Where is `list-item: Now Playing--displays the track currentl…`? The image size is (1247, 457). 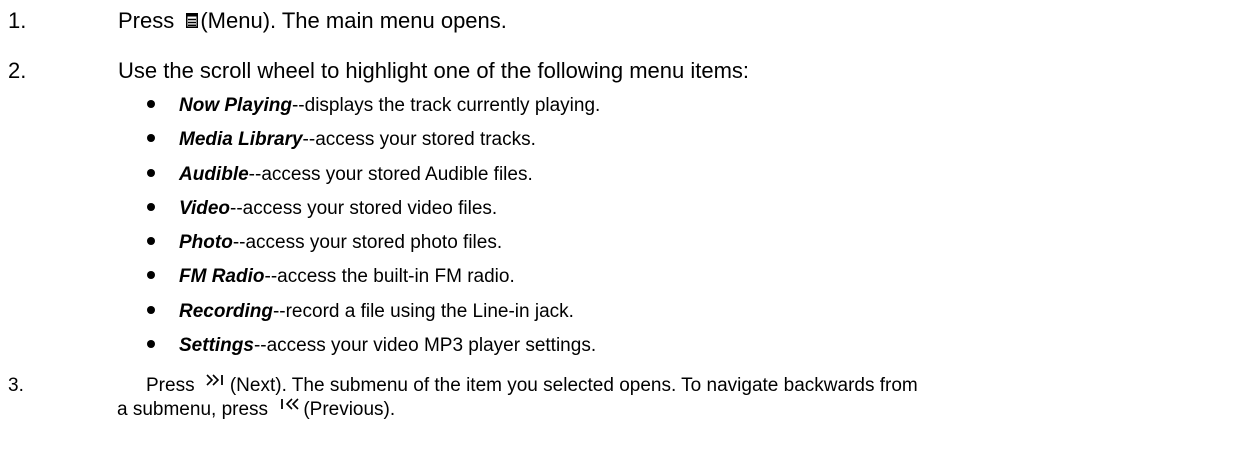
list-item: Now Playing--displays the track currentl… is located at coordinates (373, 106).